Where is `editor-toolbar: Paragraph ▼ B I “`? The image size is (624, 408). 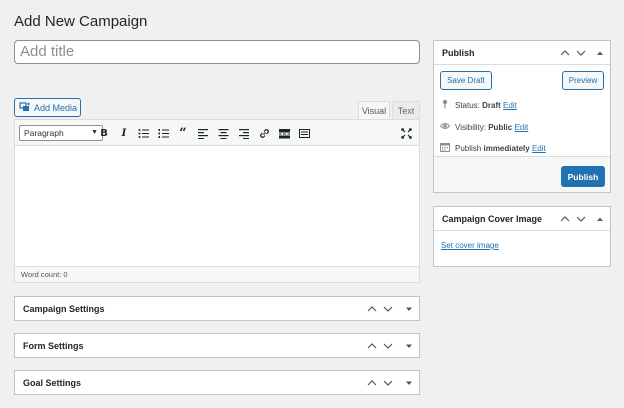 editor-toolbar: Paragraph ▼ B I “ is located at coordinates (217, 133).